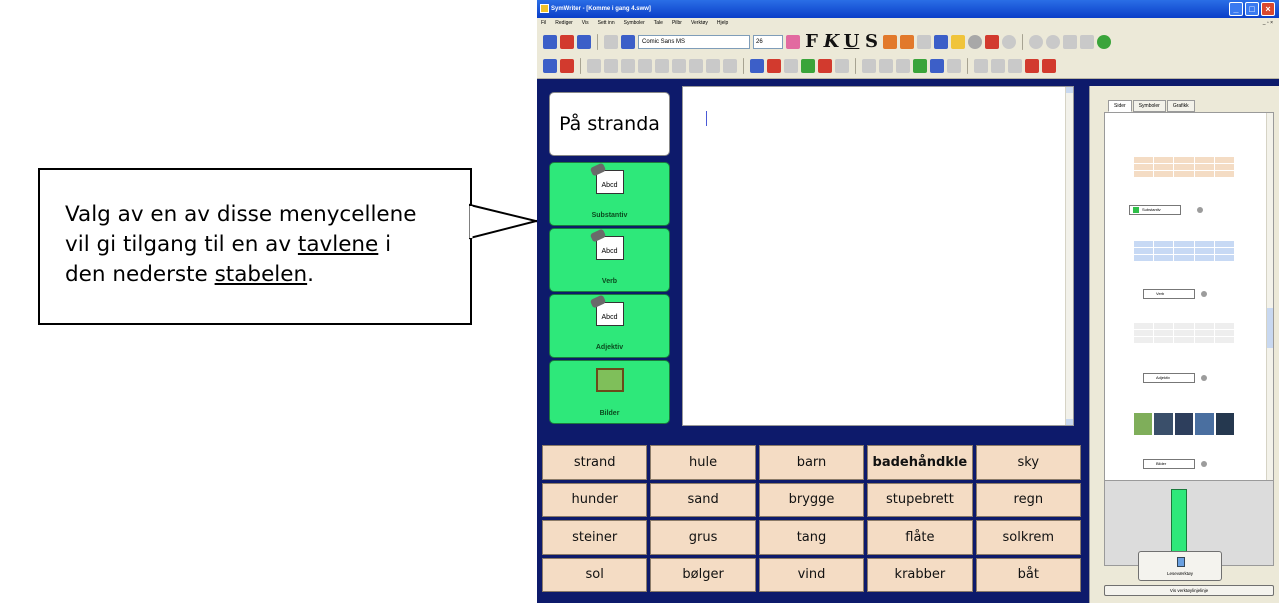 Image resolution: width=1279 pixels, height=603 pixels. Describe the element at coordinates (550, 66) in the screenshot. I see `grid-mode-icon` at that location.